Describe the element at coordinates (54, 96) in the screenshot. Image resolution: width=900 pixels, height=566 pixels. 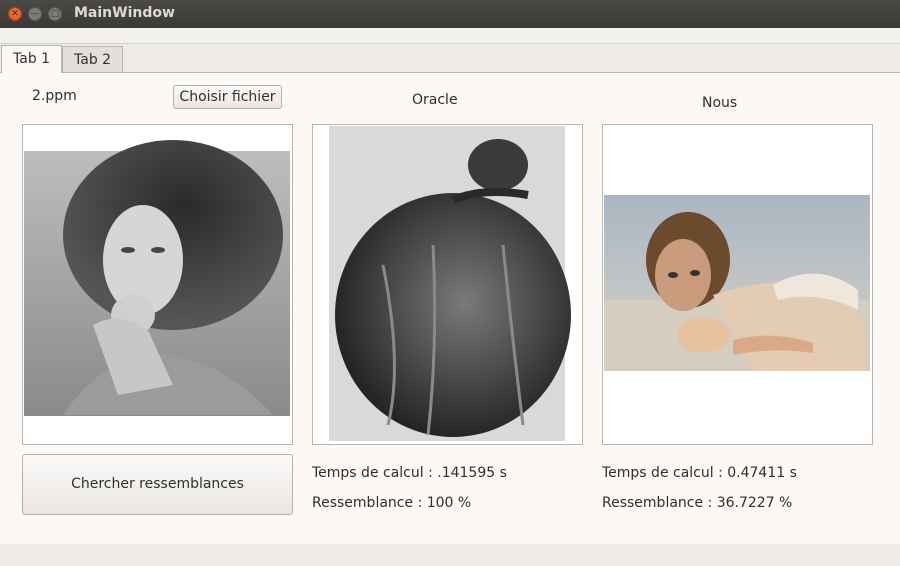
I see `file-name-label: 2.ppm` at that location.